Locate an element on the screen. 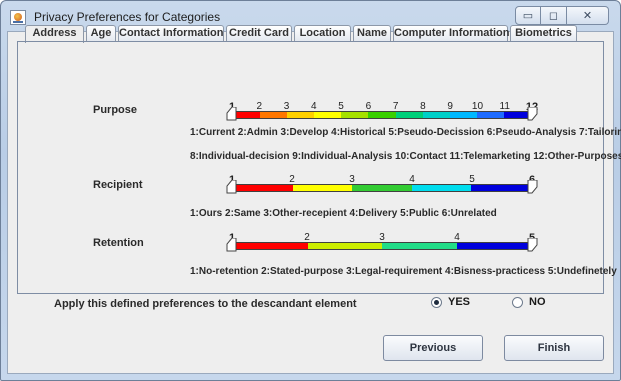  recipient-max-thumb is located at coordinates (532, 187).